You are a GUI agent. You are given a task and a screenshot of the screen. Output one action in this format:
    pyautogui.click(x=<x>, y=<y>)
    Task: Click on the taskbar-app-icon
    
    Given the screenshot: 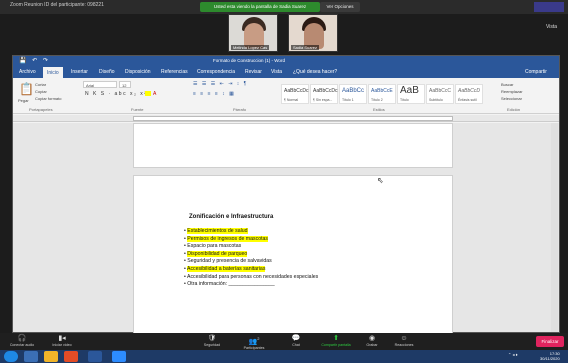 What is the action you would take?
    pyautogui.click(x=31, y=356)
    